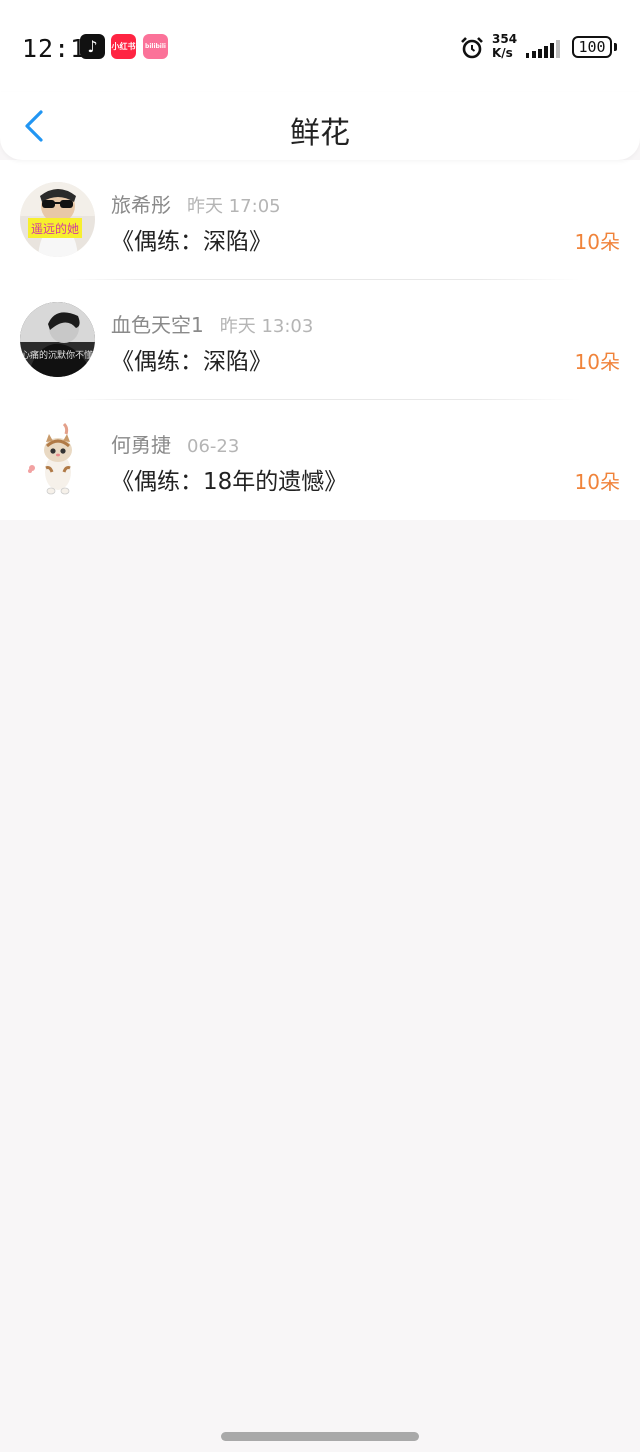 Image resolution: width=640 pixels, height=1452 pixels. What do you see at coordinates (212, 323) in the screenshot?
I see `user-name: 血色天空1 昨天 13:03` at bounding box center [212, 323].